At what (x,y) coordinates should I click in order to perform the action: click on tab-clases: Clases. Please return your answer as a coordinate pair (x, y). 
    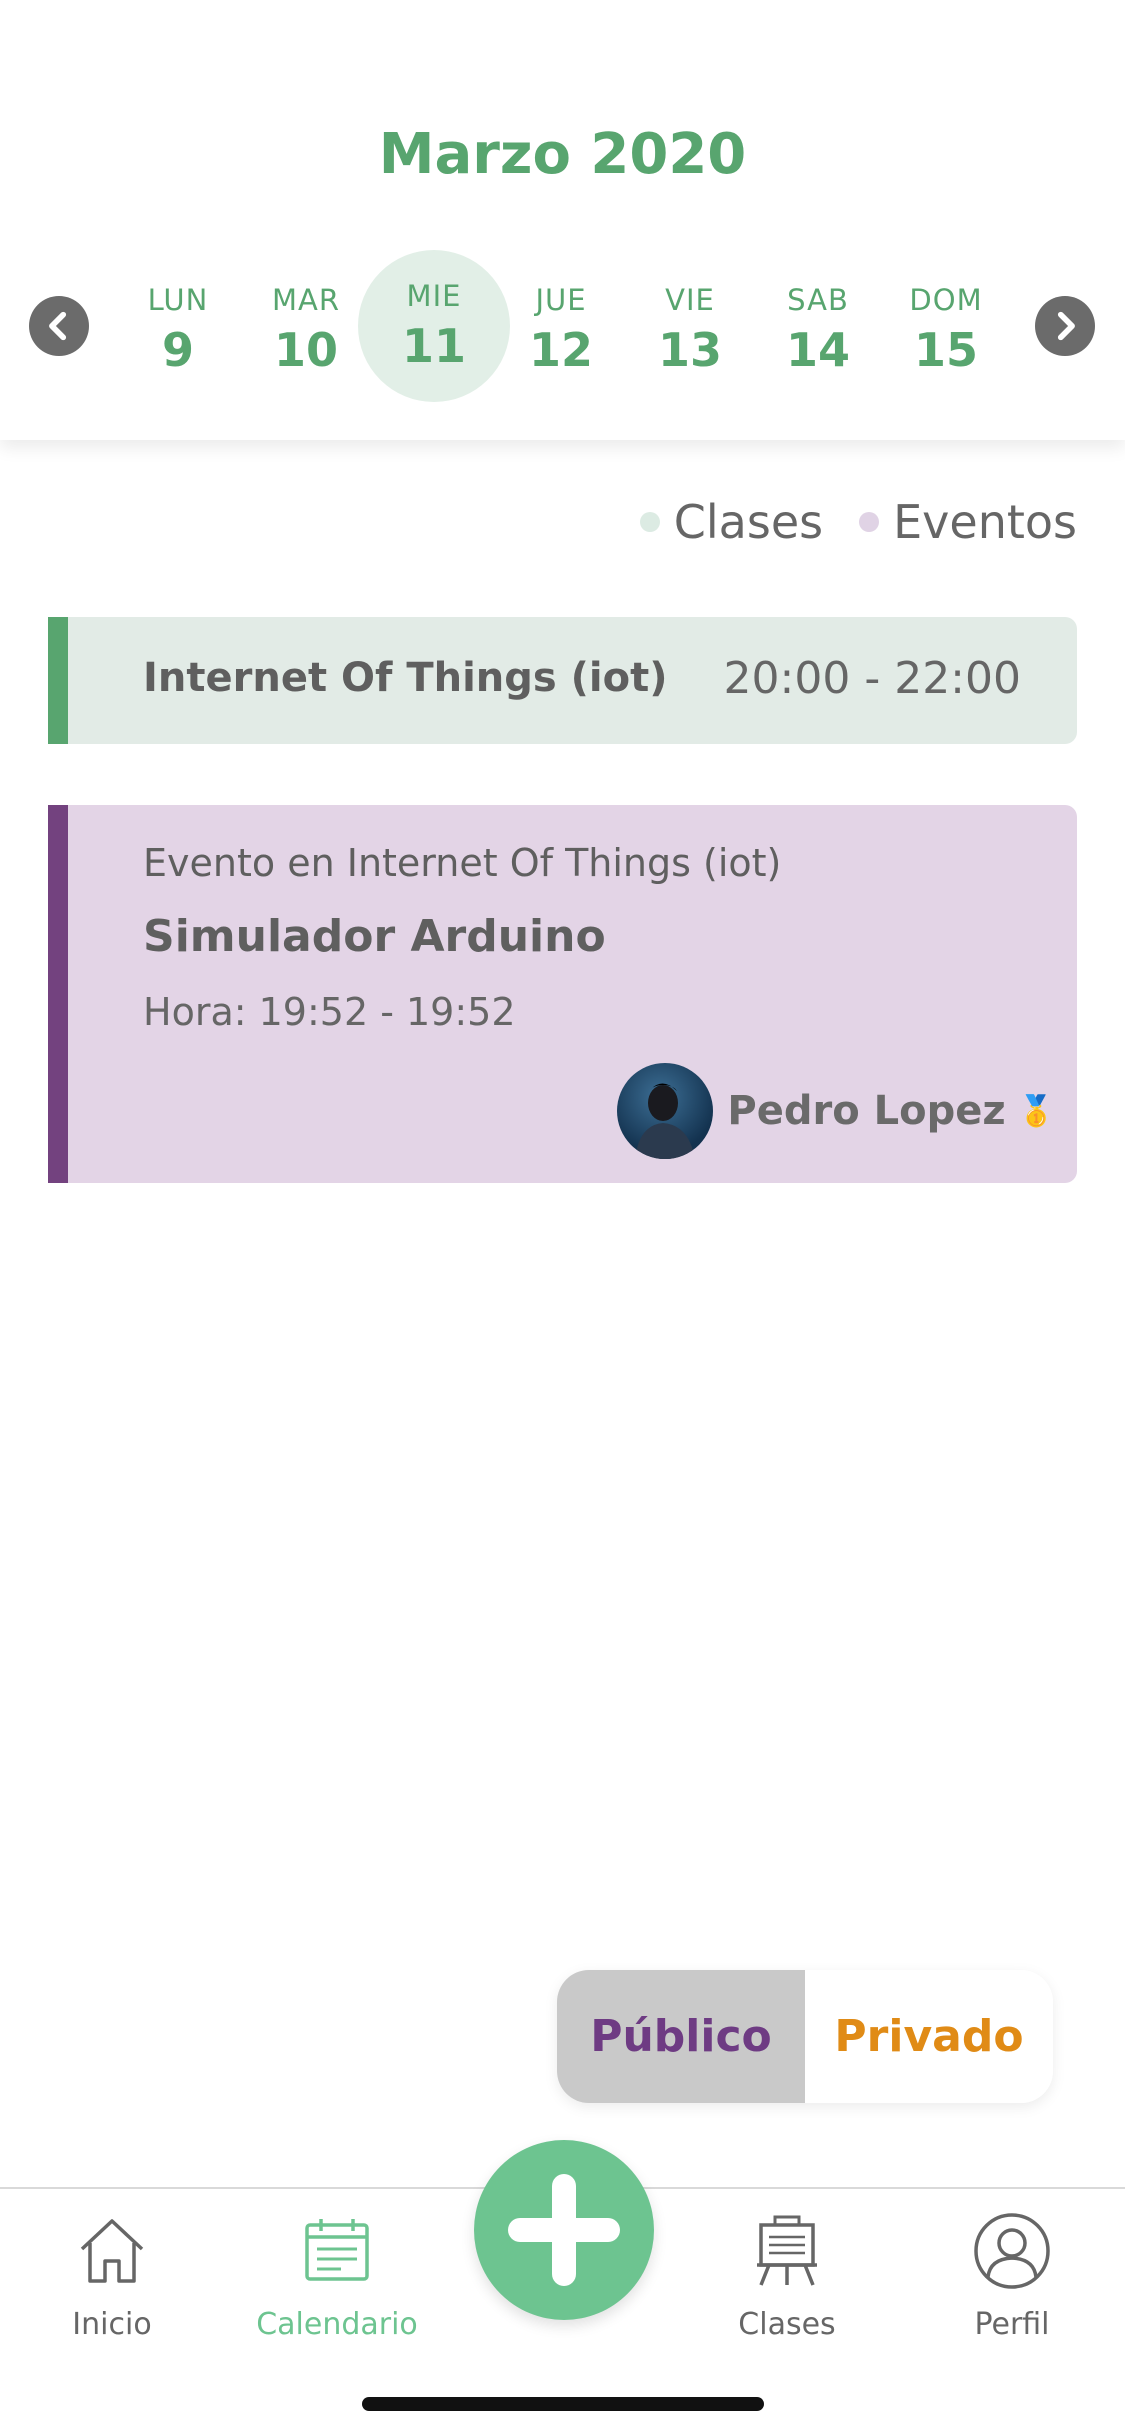
    Looking at the image, I should click on (787, 2276).